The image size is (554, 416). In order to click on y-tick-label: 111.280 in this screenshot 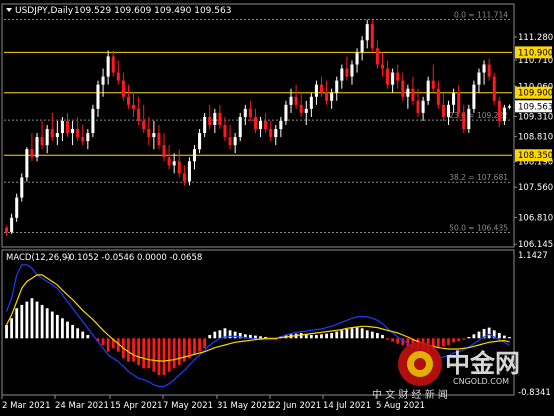, I will do `click(535, 38)`.